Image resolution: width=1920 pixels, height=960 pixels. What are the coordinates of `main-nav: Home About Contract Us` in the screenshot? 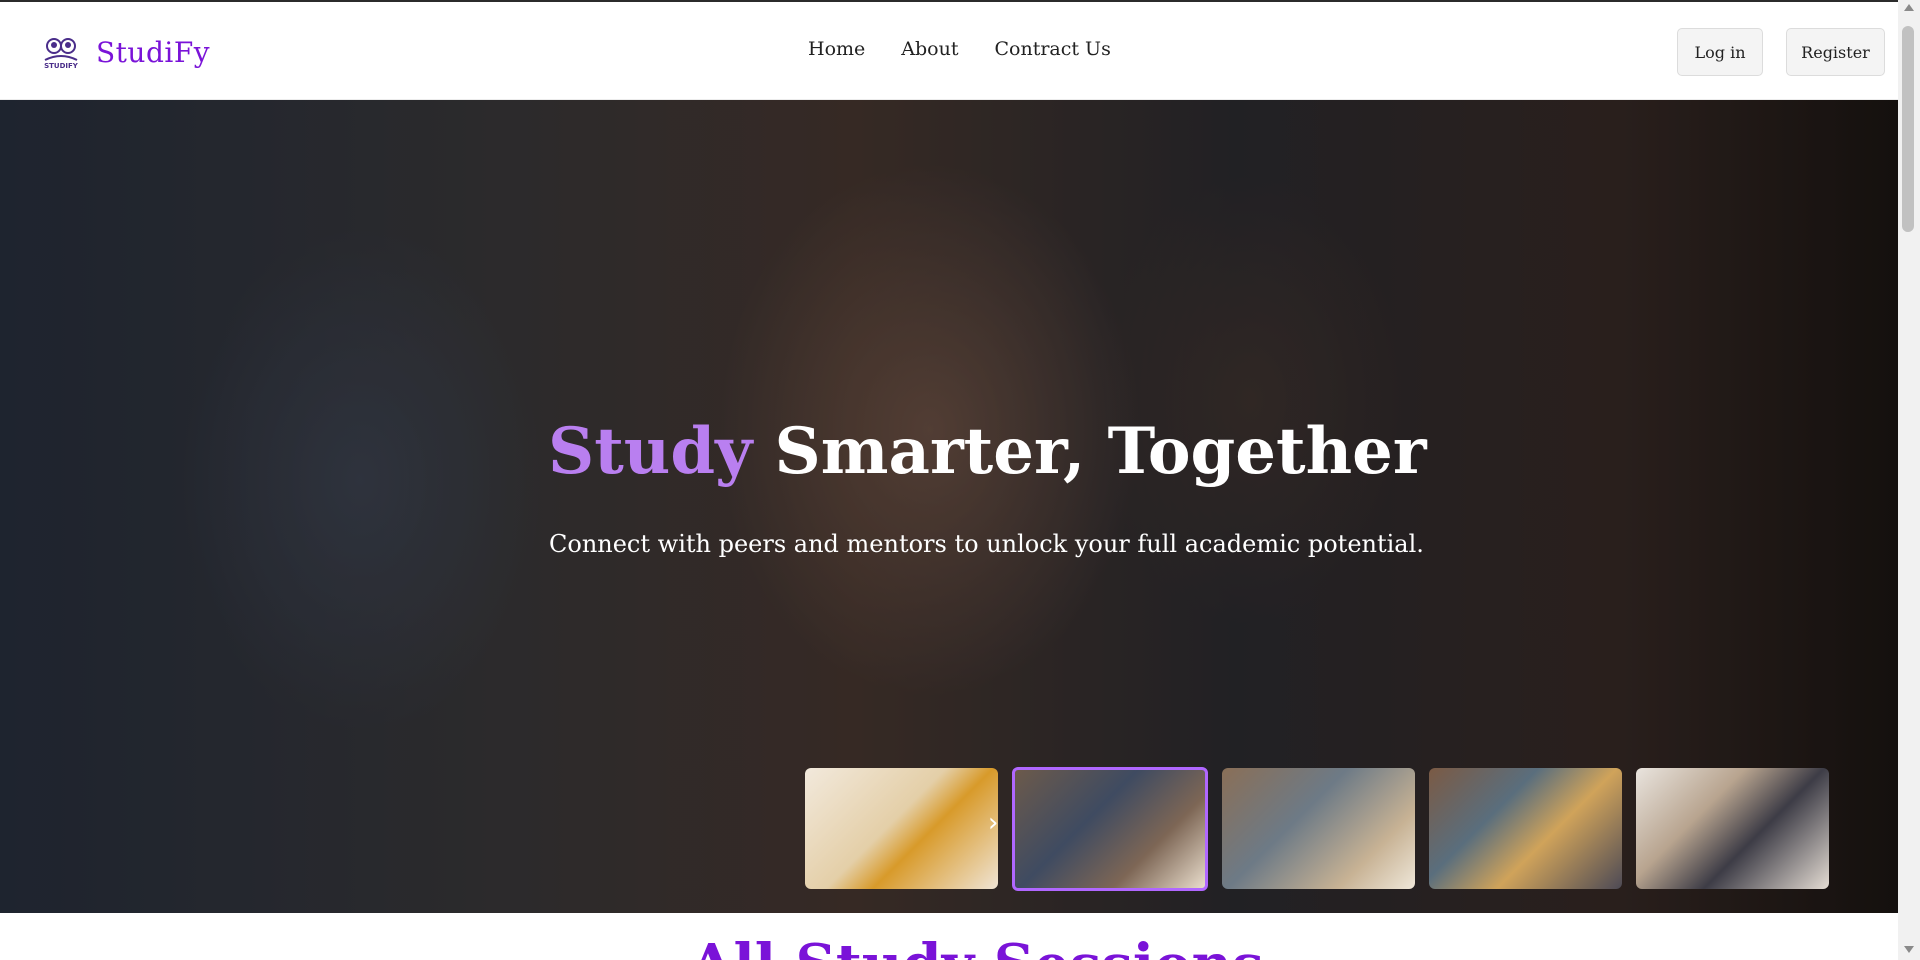 It's located at (959, 49).